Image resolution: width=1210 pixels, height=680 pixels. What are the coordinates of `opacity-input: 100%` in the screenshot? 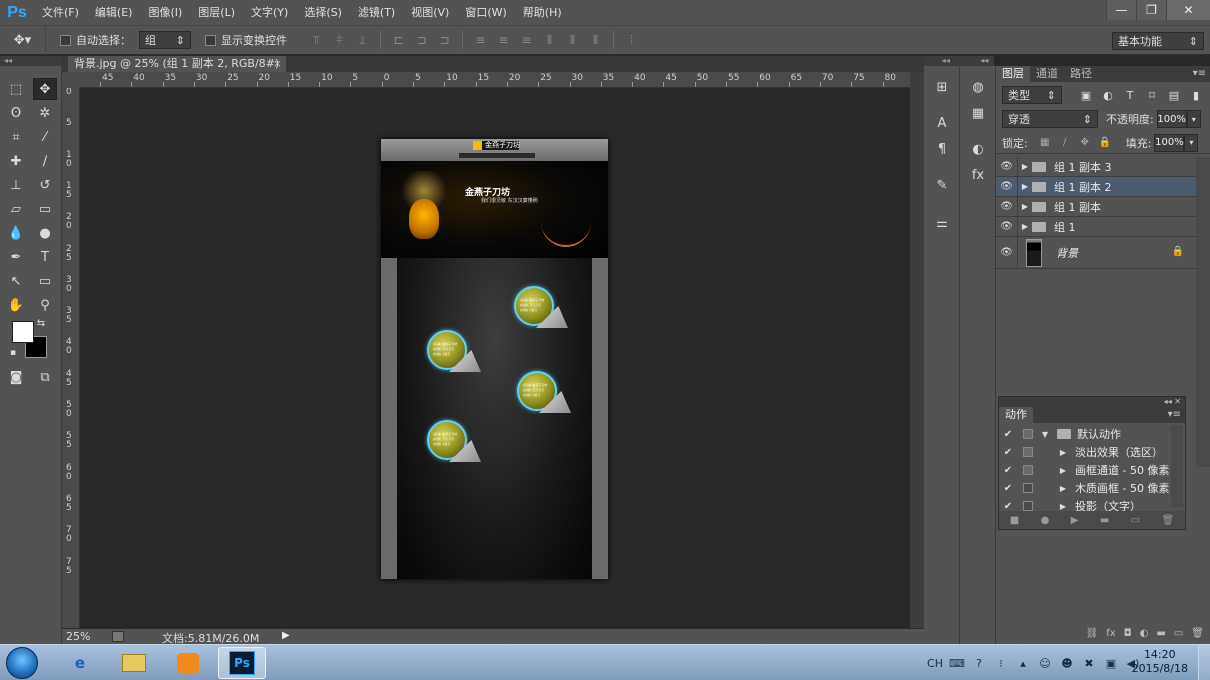 It's located at (1171, 119).